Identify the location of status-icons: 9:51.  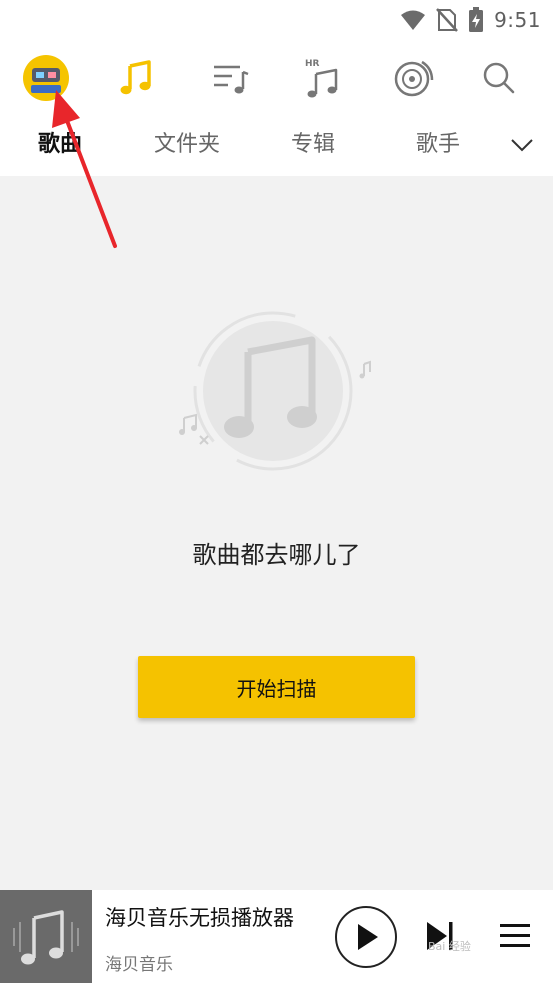
(470, 20).